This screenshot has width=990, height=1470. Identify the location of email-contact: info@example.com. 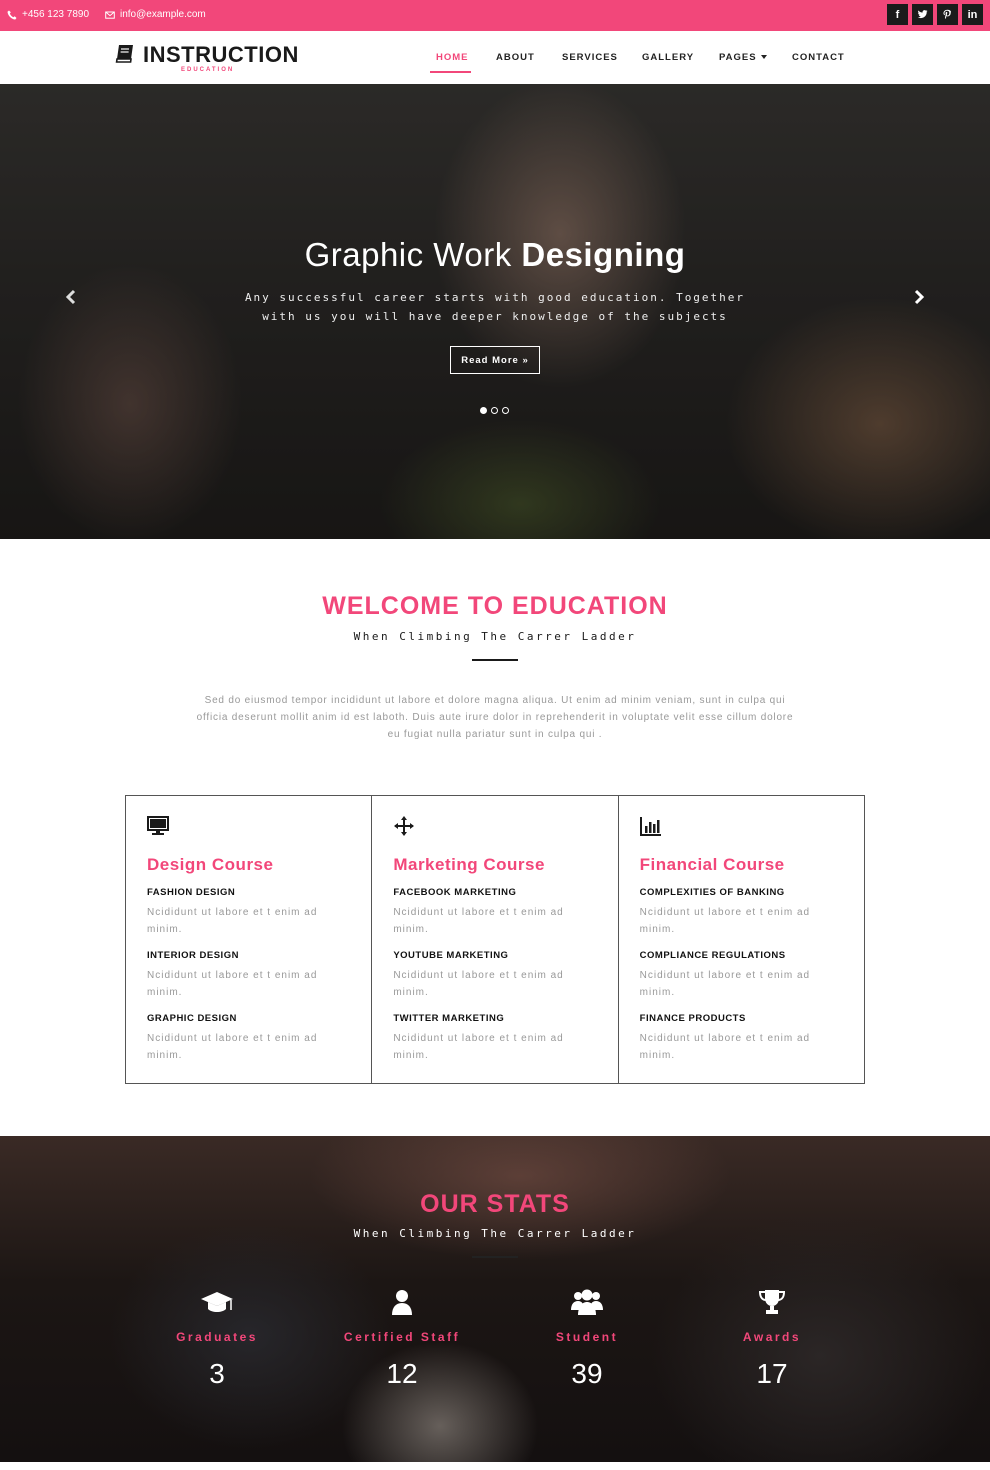
(155, 14).